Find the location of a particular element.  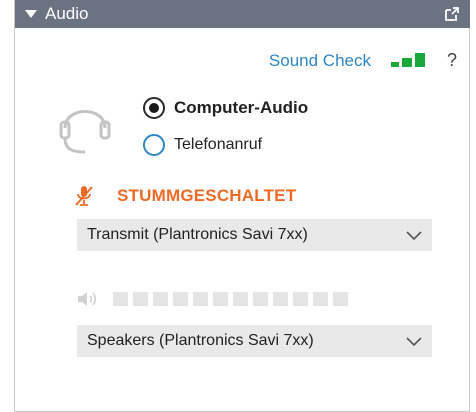

computer-audio-radio is located at coordinates (154, 108).